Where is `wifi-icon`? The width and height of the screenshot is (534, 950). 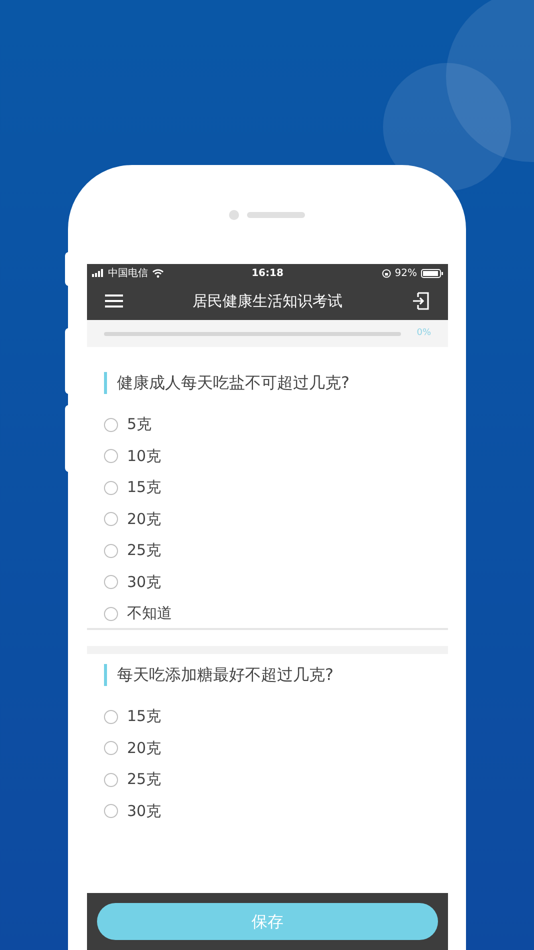
wifi-icon is located at coordinates (158, 273).